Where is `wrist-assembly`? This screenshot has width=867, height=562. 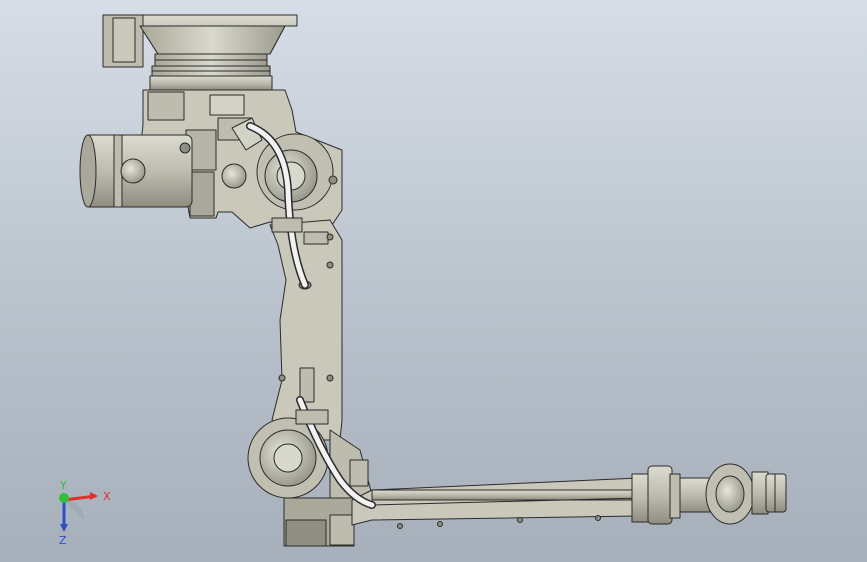
wrist-assembly is located at coordinates (709, 494).